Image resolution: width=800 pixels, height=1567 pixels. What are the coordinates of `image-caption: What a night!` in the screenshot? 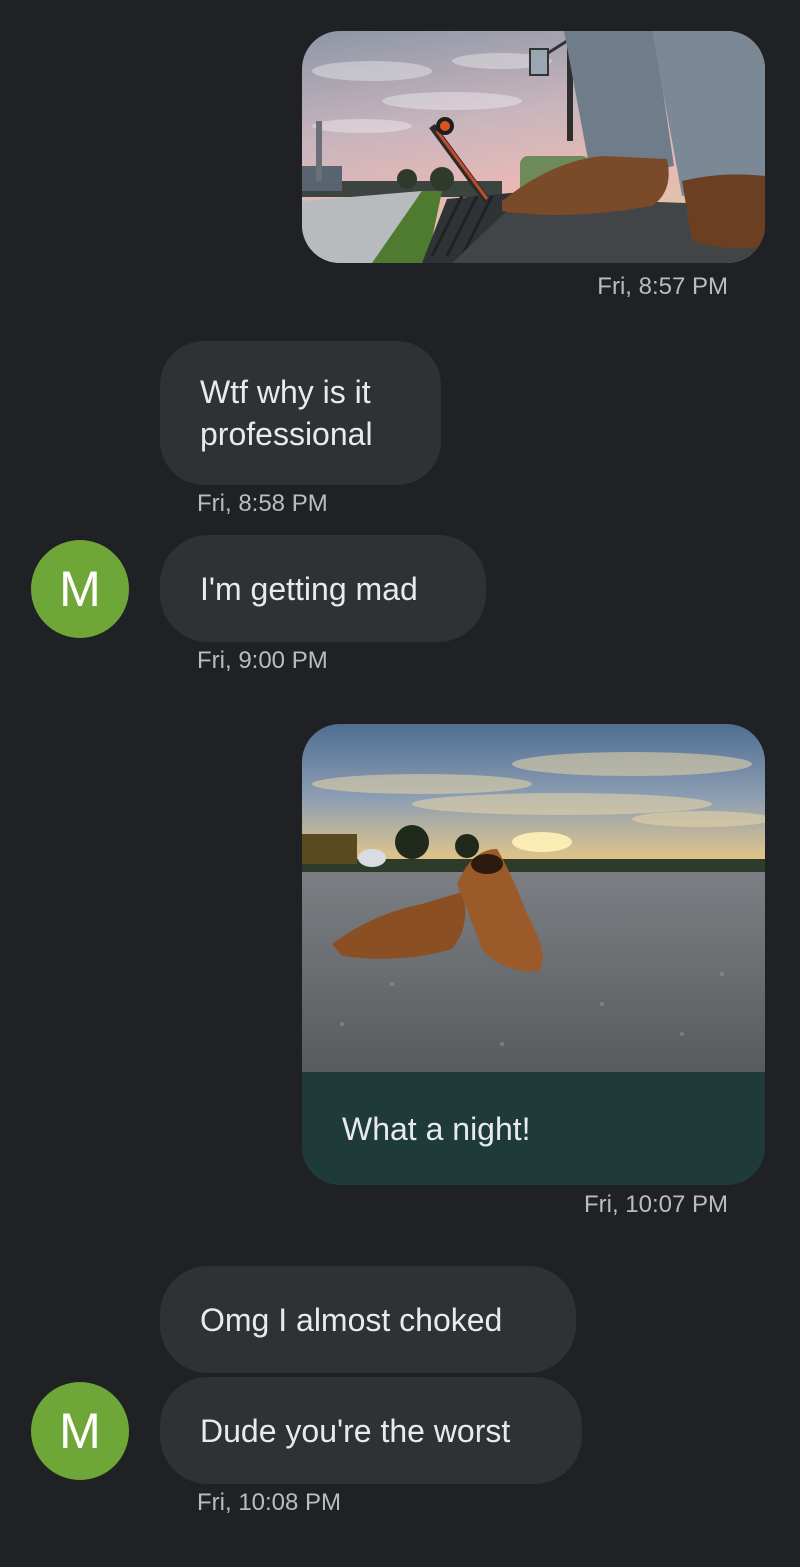 It's located at (533, 1128).